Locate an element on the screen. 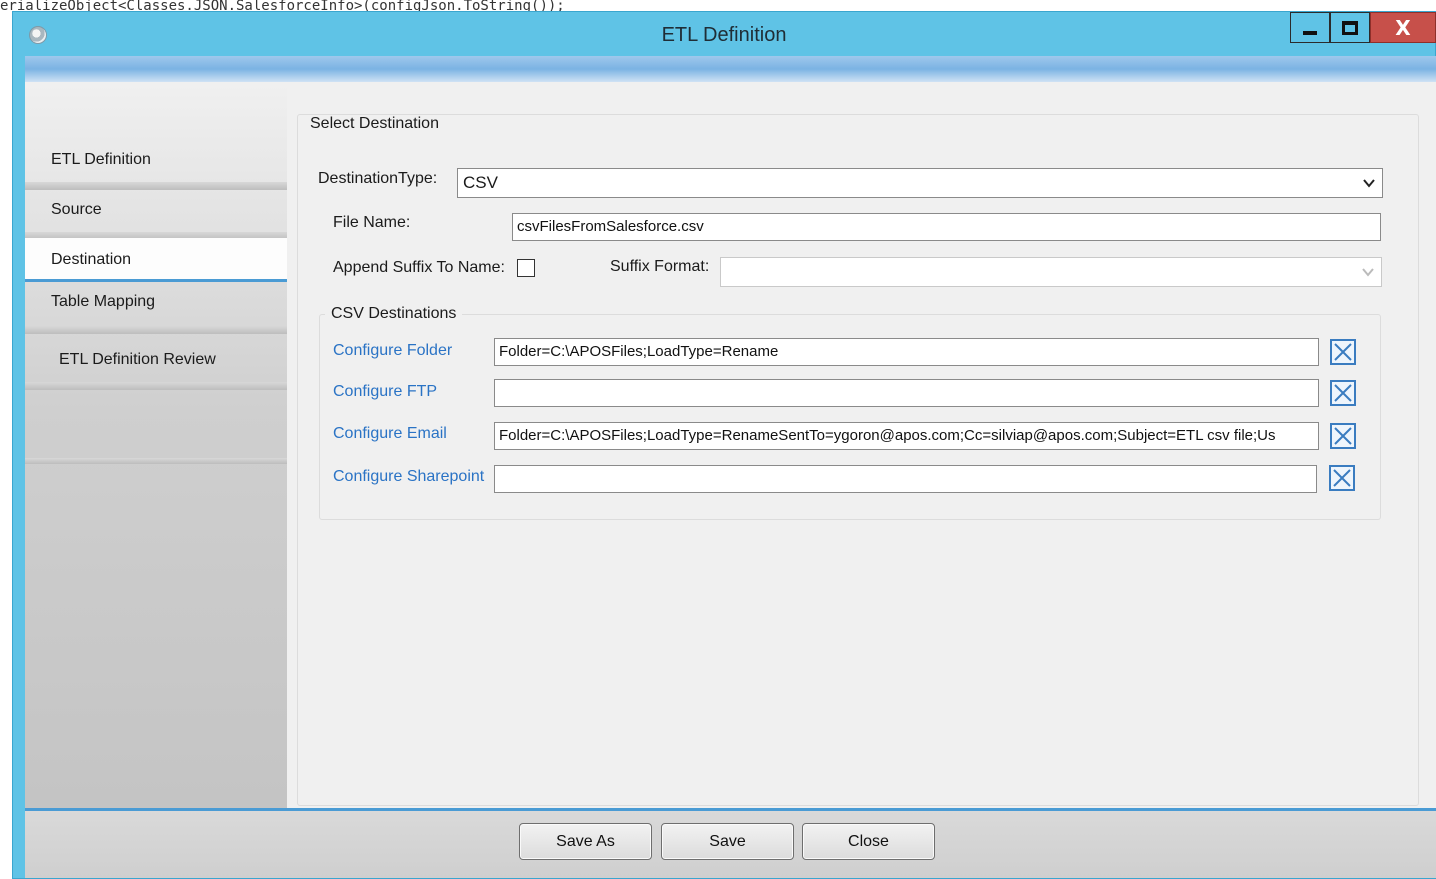 This screenshot has width=1436, height=879. file-name-label: File Name: is located at coordinates (372, 222).